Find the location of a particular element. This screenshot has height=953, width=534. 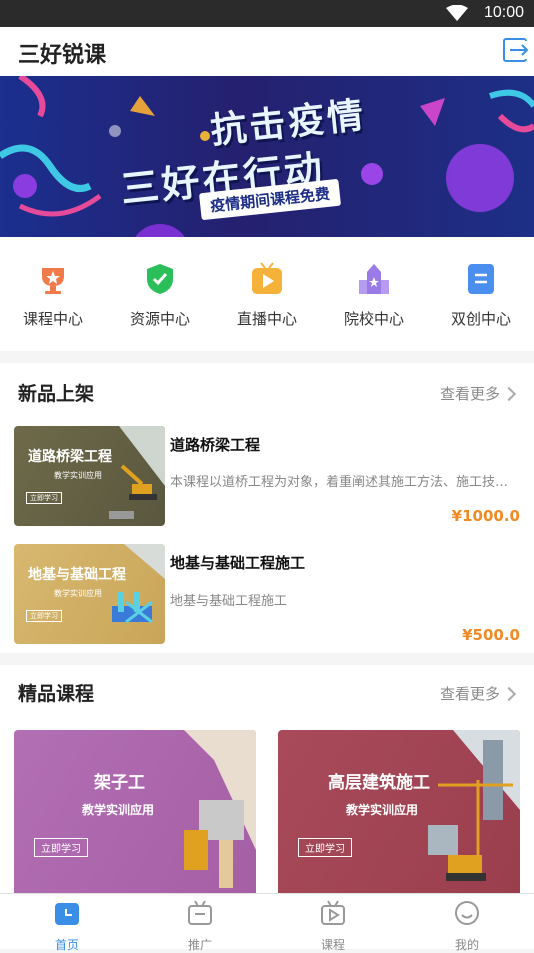

thumb-title: 道路桥梁工程 is located at coordinates (70, 457).